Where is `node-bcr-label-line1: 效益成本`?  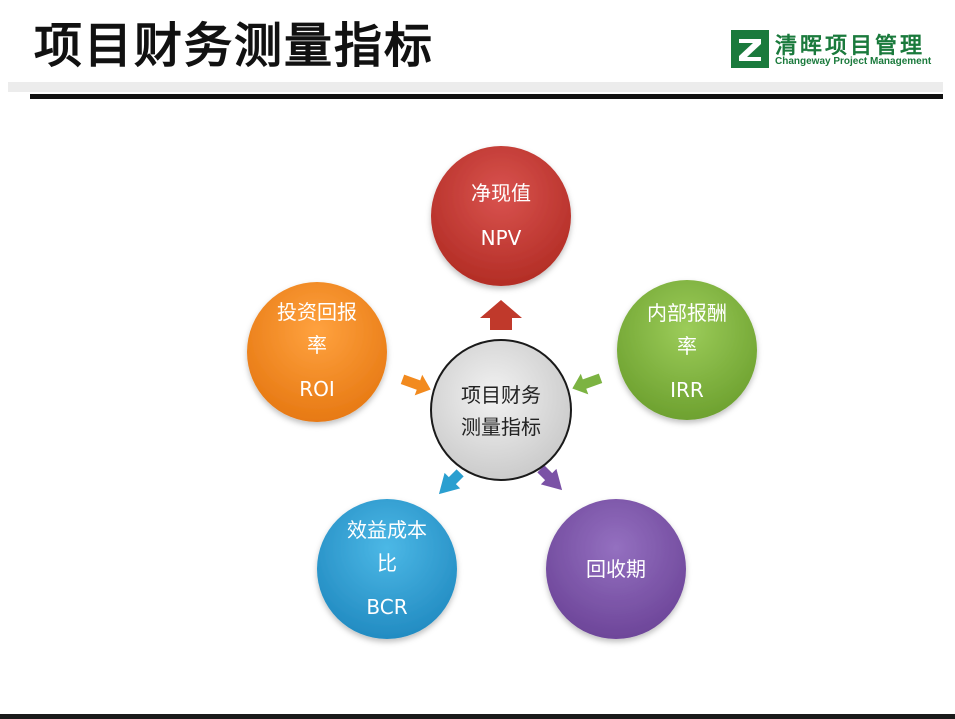 node-bcr-label-line1: 效益成本 is located at coordinates (387, 530).